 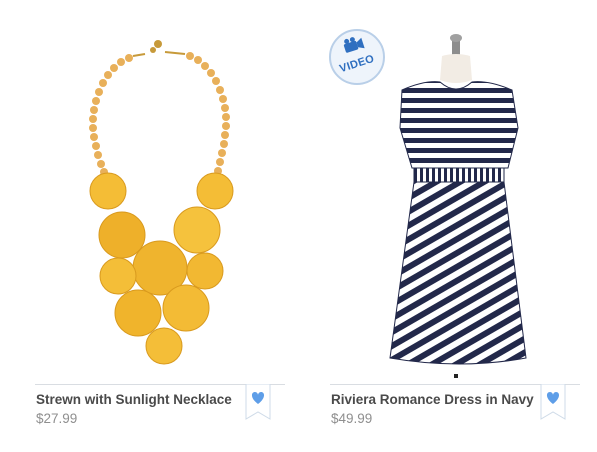 What do you see at coordinates (57, 418) in the screenshot?
I see `product-price: $27.99` at bounding box center [57, 418].